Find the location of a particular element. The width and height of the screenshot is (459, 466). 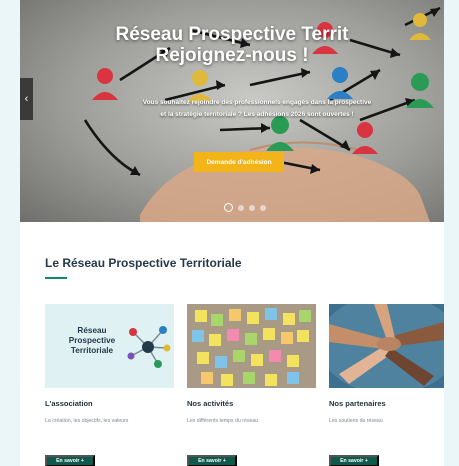

hero-title-line2: Rejoignez-nous ! is located at coordinates (232, 55).